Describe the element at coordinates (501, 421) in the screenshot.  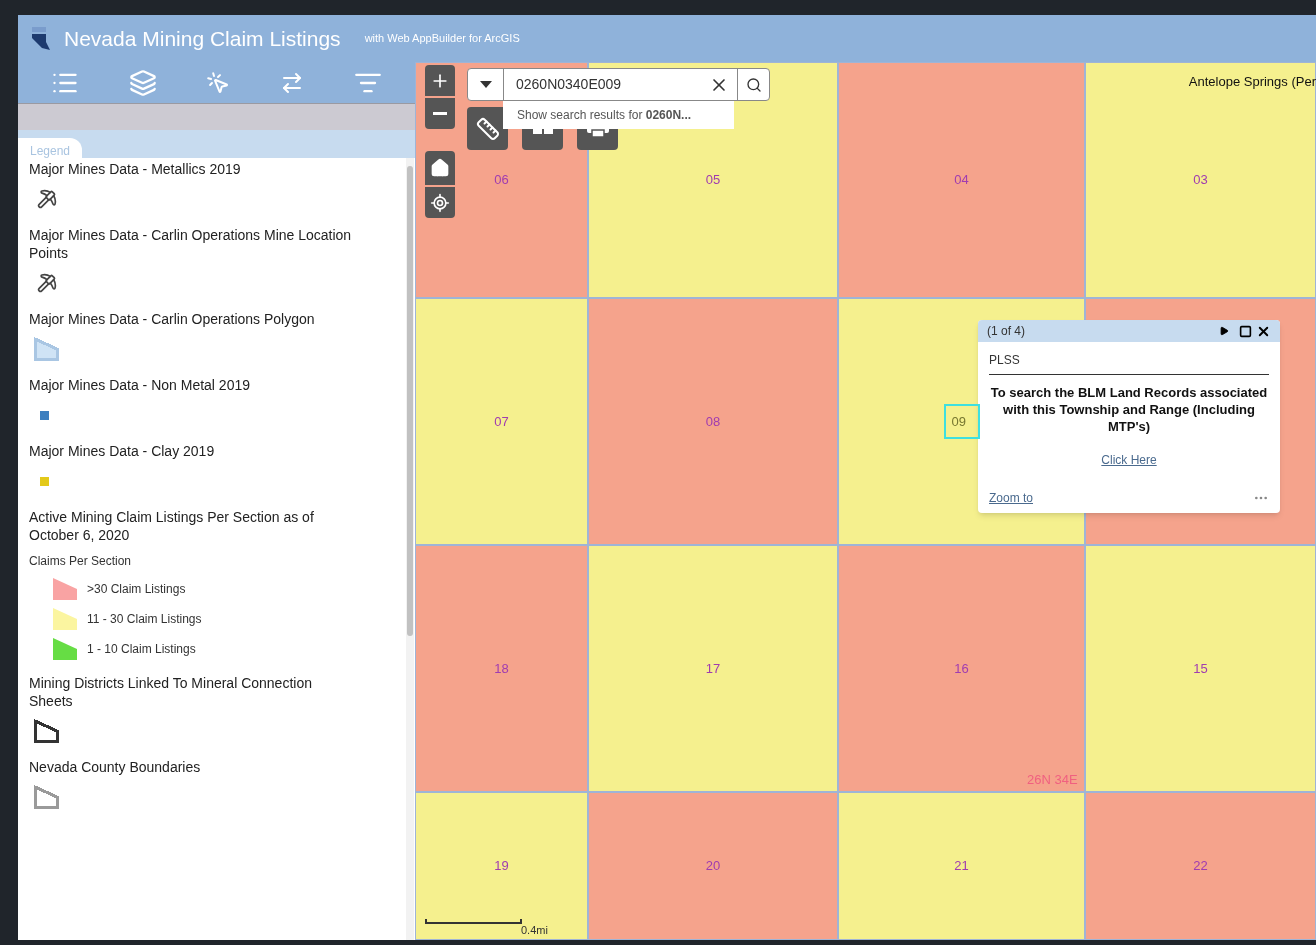
I see `section-number: 07` at that location.